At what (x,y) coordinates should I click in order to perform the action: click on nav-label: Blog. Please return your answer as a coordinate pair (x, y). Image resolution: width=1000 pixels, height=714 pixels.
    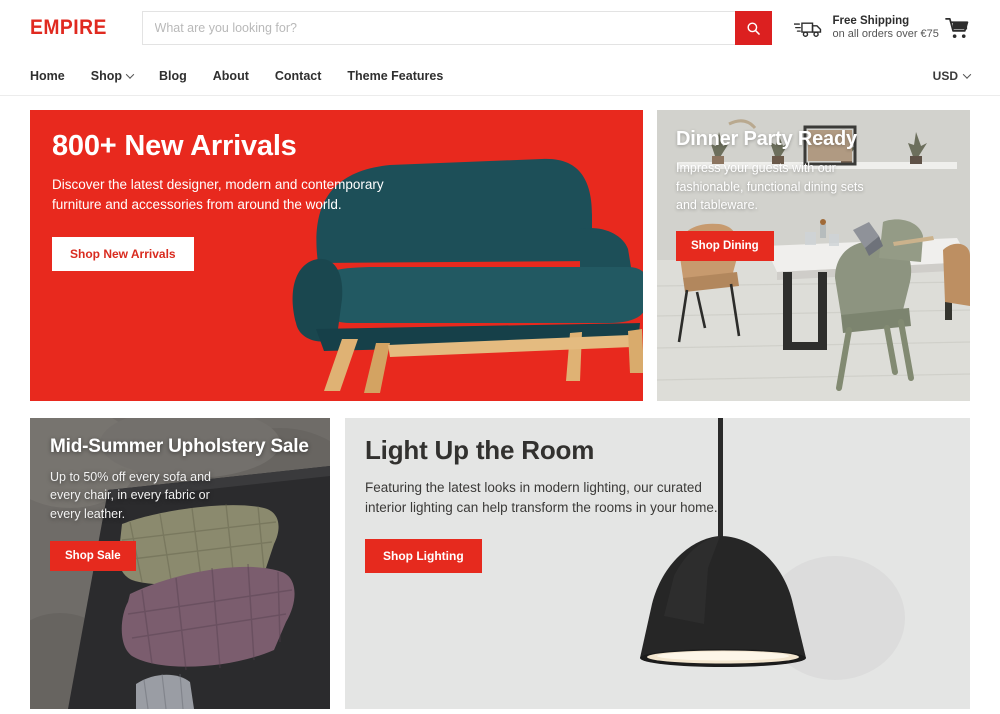
    Looking at the image, I should click on (172, 75).